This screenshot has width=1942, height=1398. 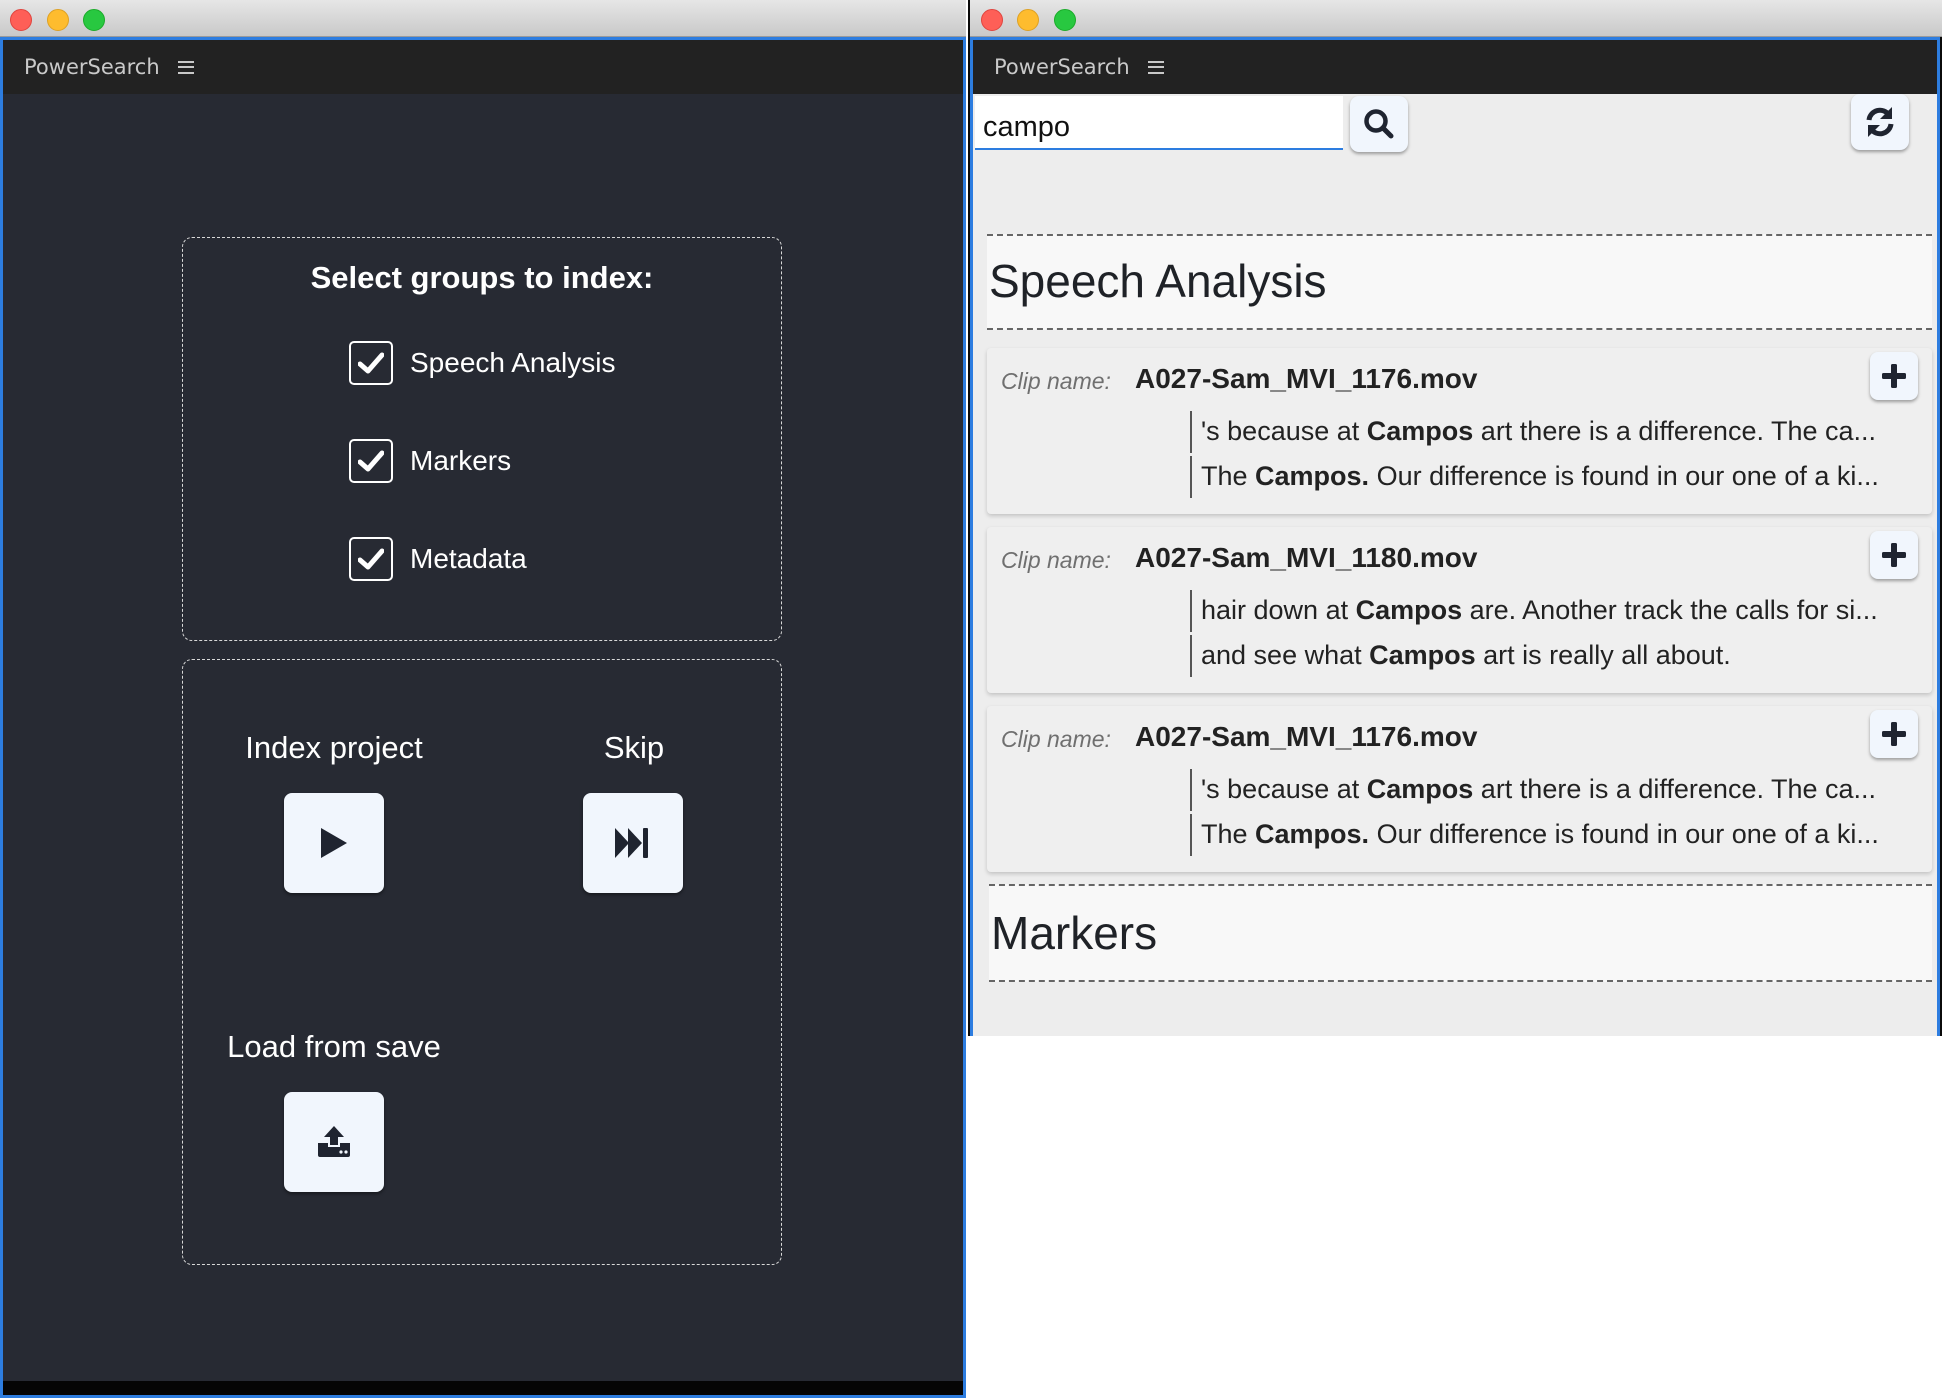 What do you see at coordinates (334, 1046) in the screenshot?
I see `load-from-save-label: Load from save` at bounding box center [334, 1046].